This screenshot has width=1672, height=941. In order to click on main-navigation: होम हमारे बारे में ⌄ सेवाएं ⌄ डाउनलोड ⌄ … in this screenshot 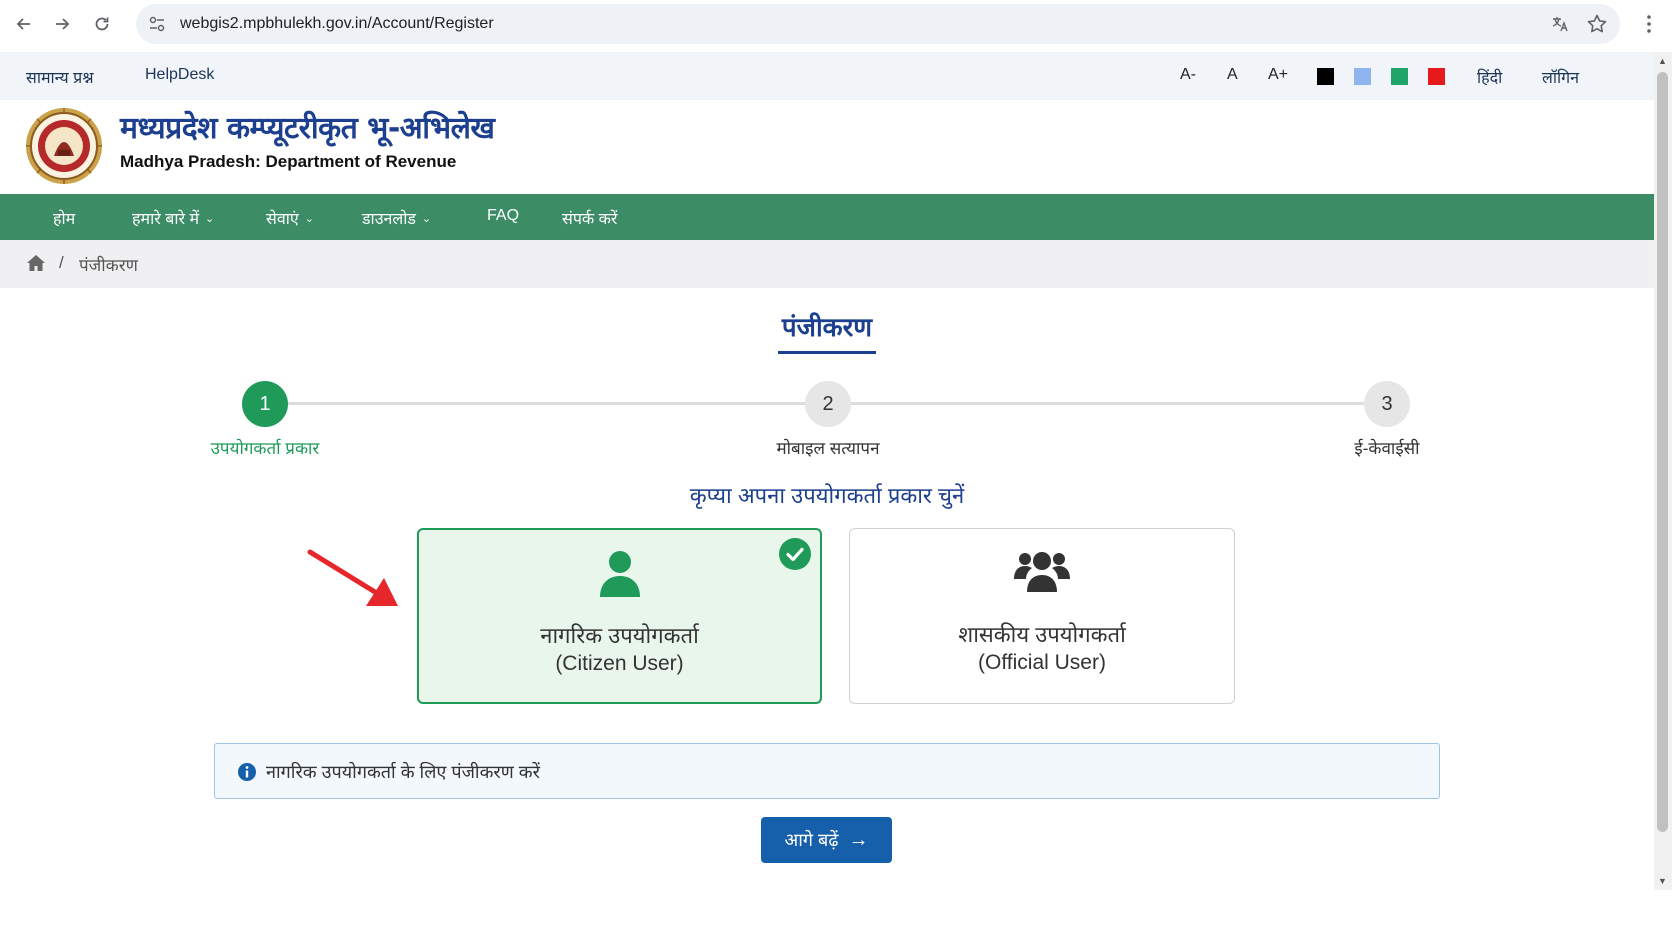, I will do `click(827, 217)`.